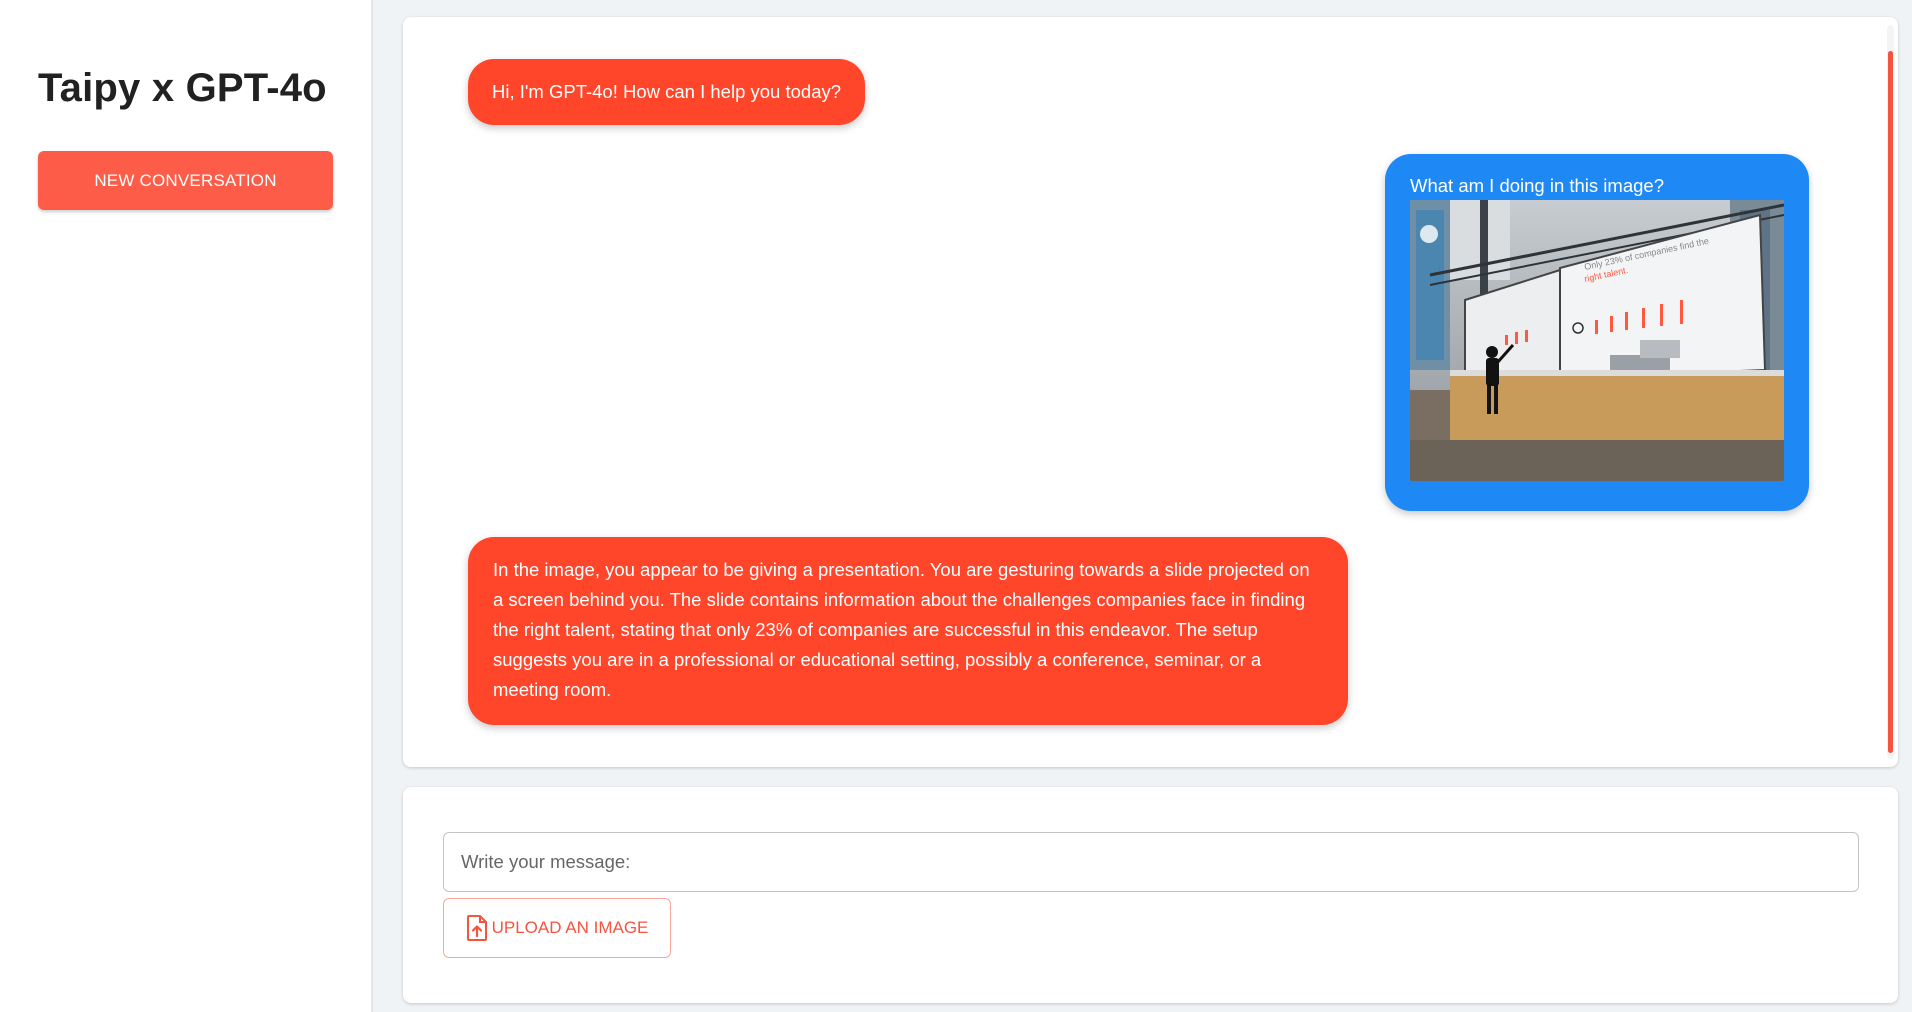 Image resolution: width=1912 pixels, height=1012 pixels. I want to click on message-input, so click(1151, 862).